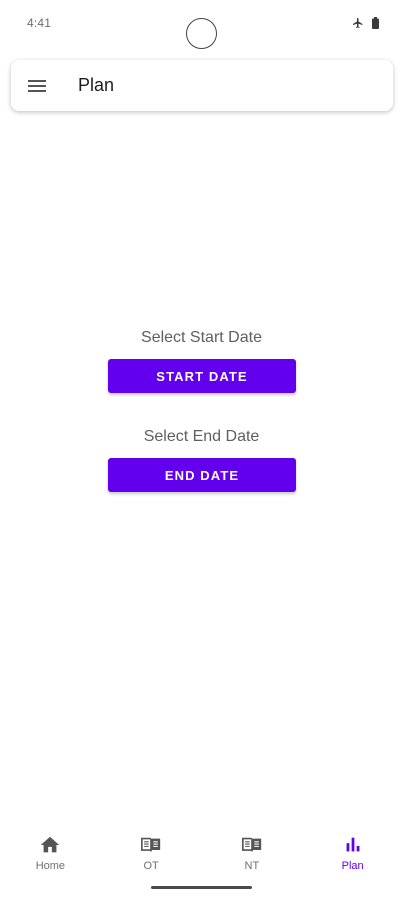  Describe the element at coordinates (352, 866) in the screenshot. I see `nav-label-plan: Plan` at that location.